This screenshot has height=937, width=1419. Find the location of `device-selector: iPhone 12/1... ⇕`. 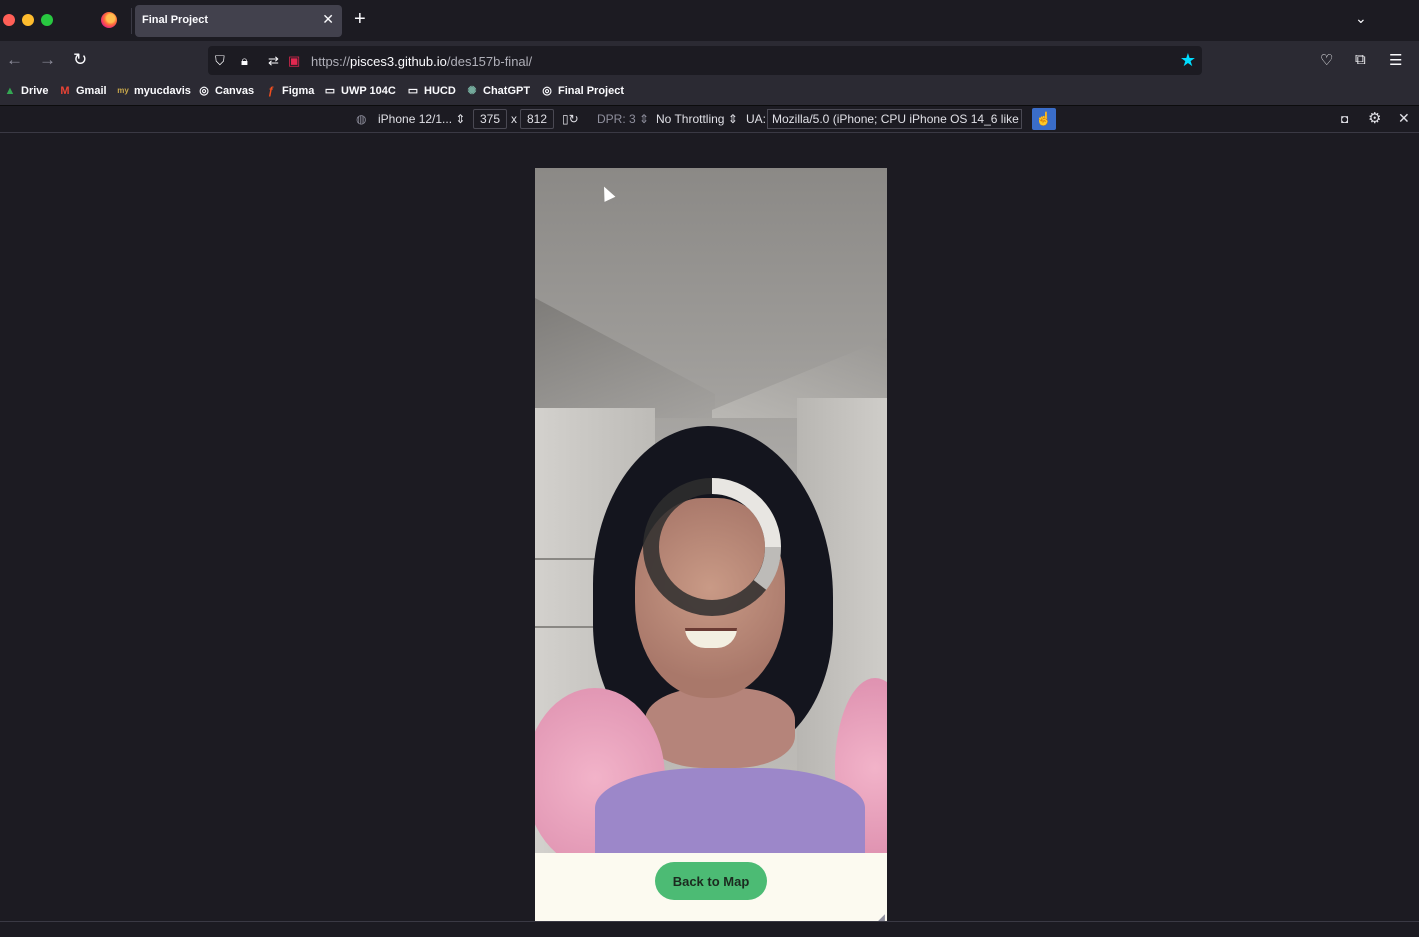

device-selector: iPhone 12/1... ⇕ is located at coordinates (421, 119).